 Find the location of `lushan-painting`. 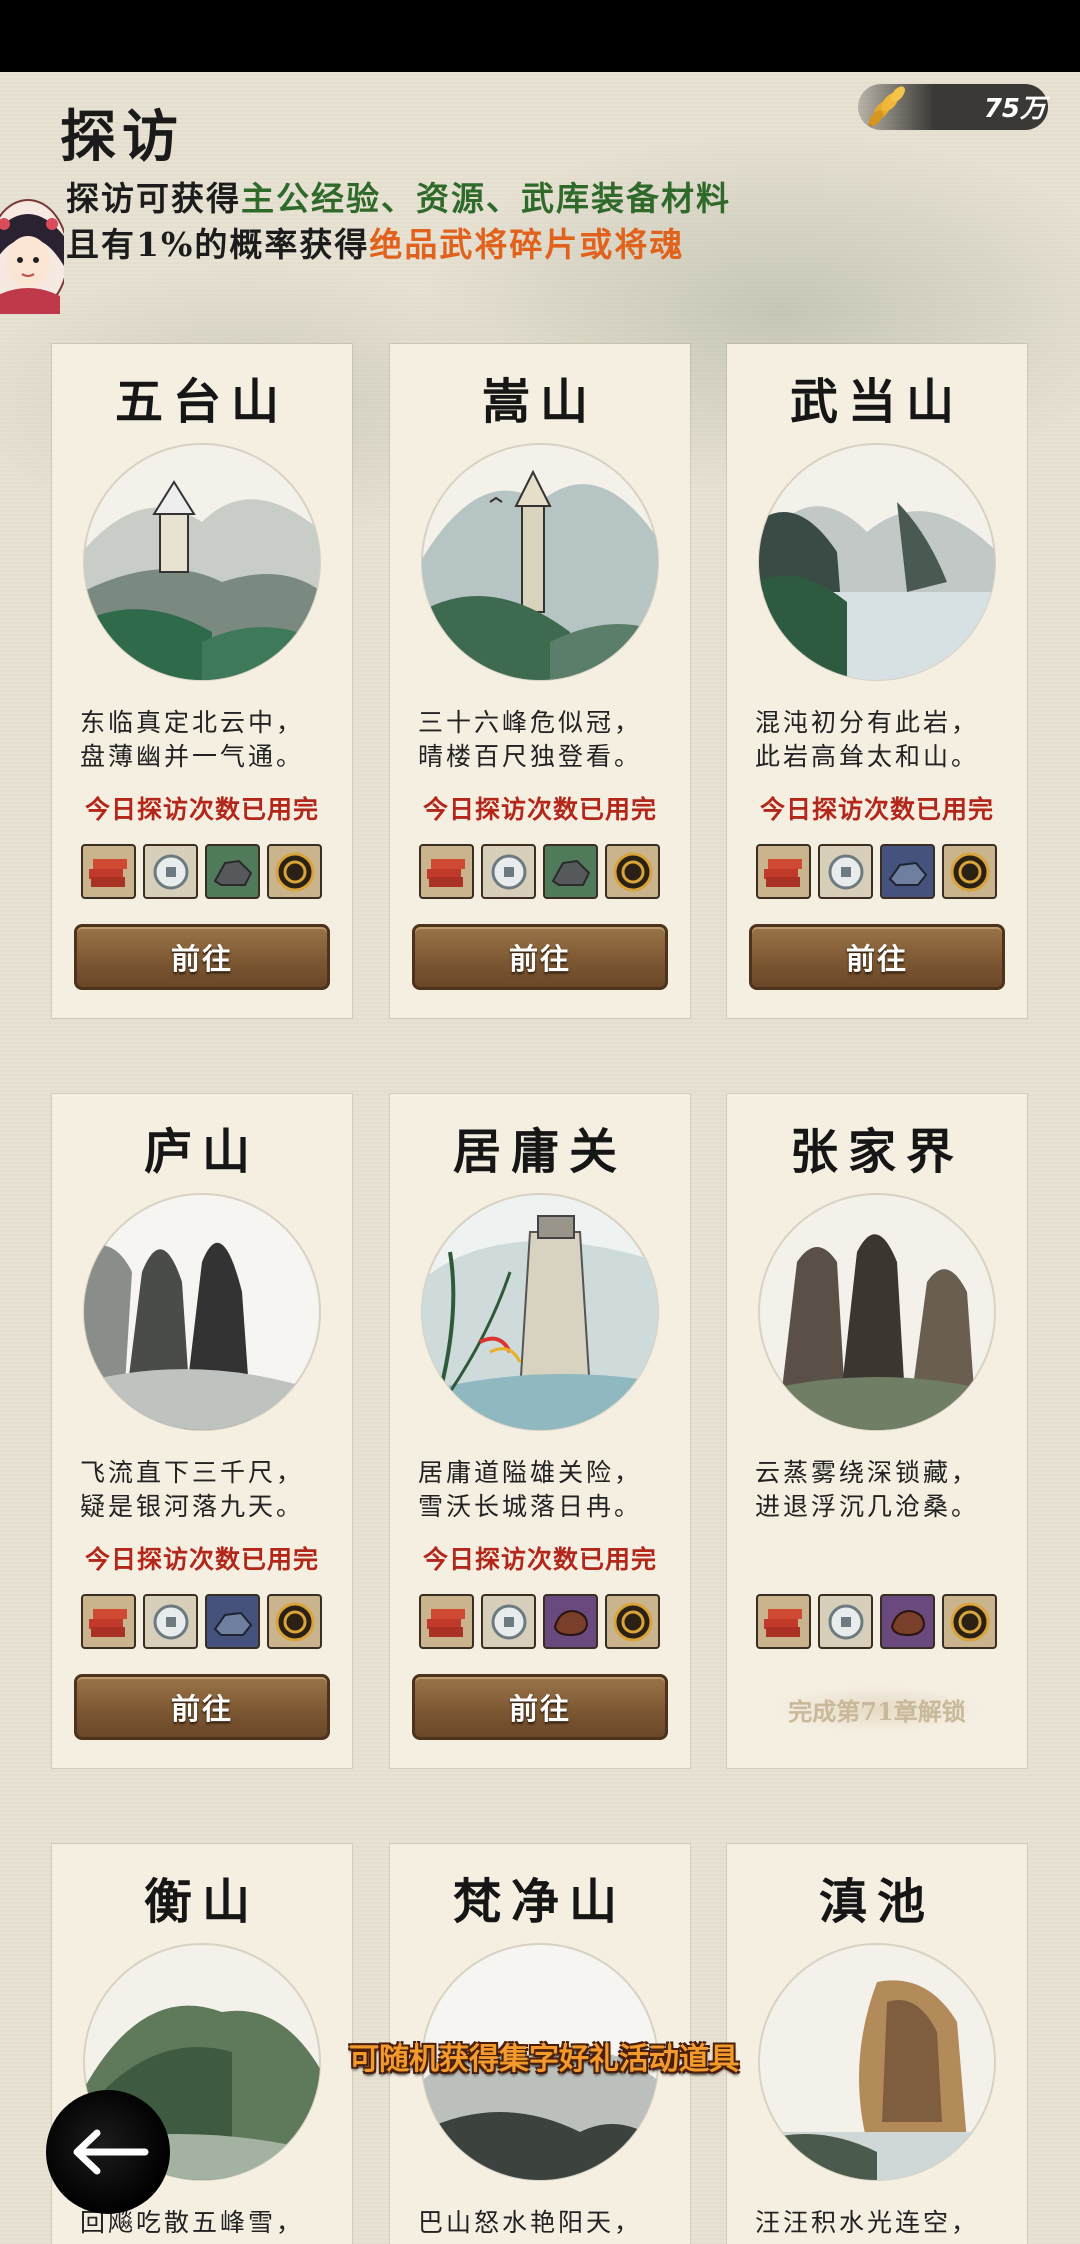

lushan-painting is located at coordinates (202, 1312).